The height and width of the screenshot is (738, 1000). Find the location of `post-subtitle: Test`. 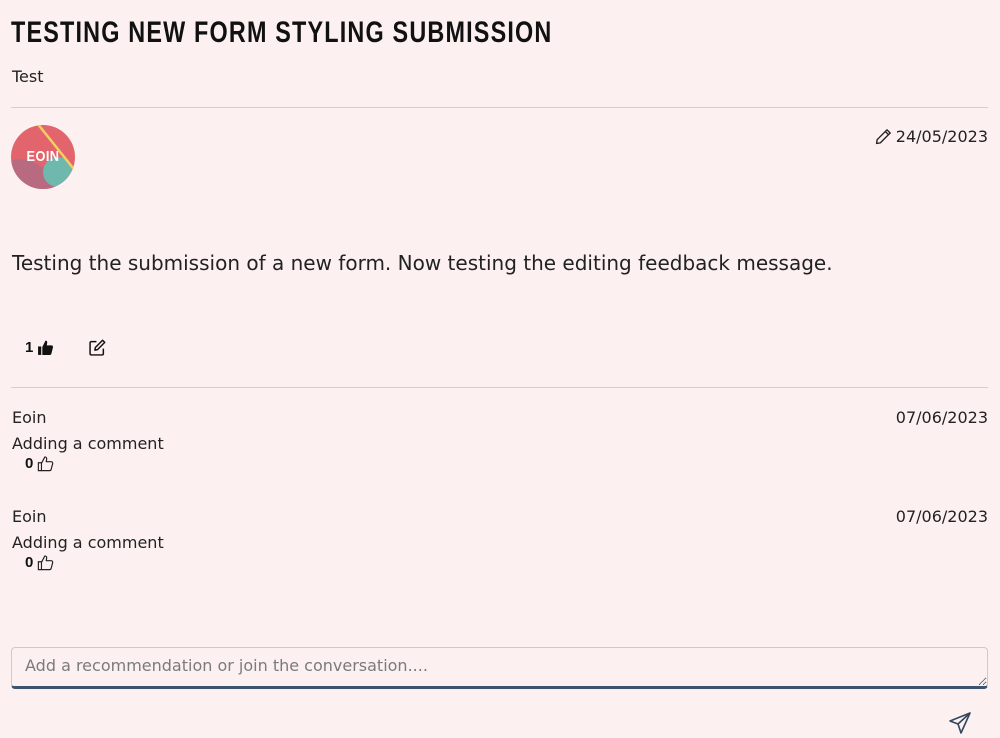

post-subtitle: Test is located at coordinates (28, 76).